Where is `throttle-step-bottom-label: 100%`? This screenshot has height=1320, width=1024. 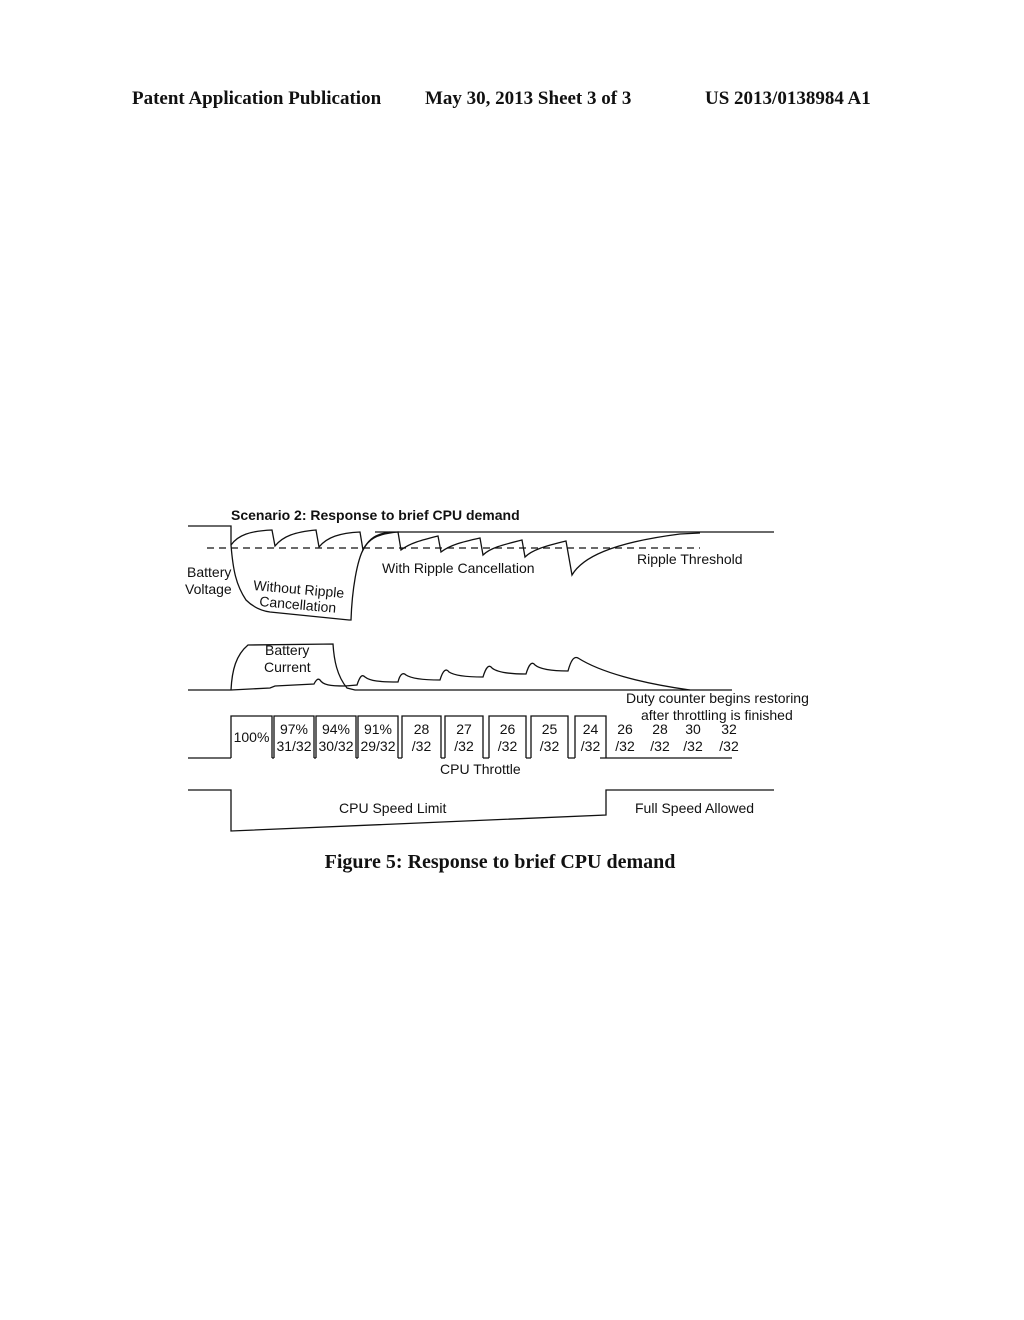
throttle-step-bottom-label: 100% is located at coordinates (252, 737).